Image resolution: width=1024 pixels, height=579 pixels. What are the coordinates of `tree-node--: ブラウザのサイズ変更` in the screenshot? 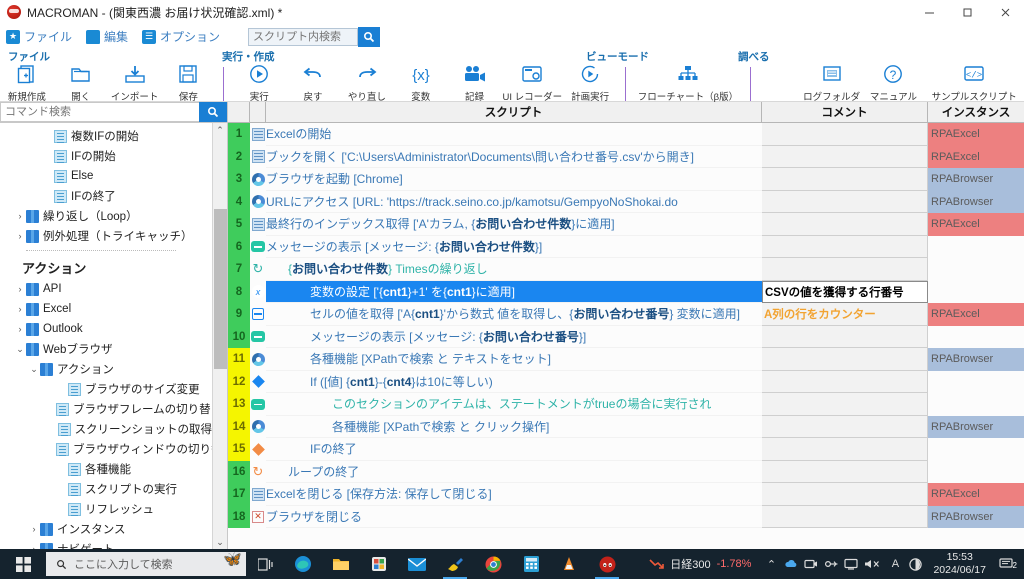 It's located at (106, 389).